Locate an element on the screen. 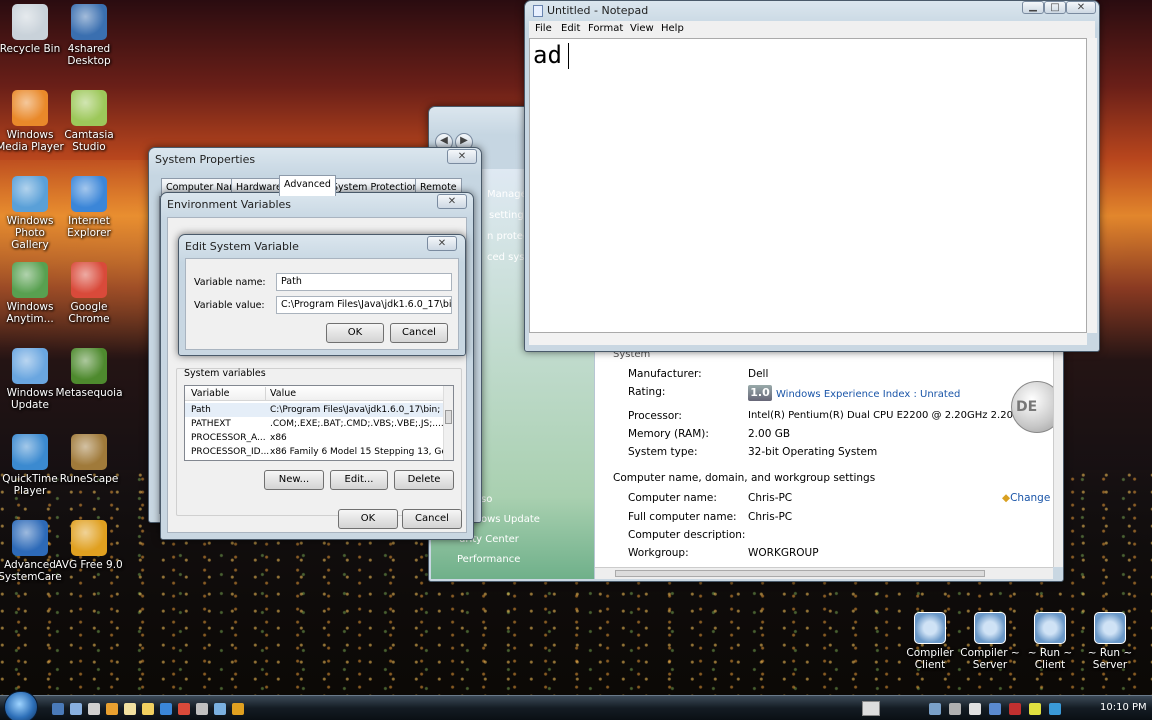  column-header-value: Value is located at coordinates (283, 393).